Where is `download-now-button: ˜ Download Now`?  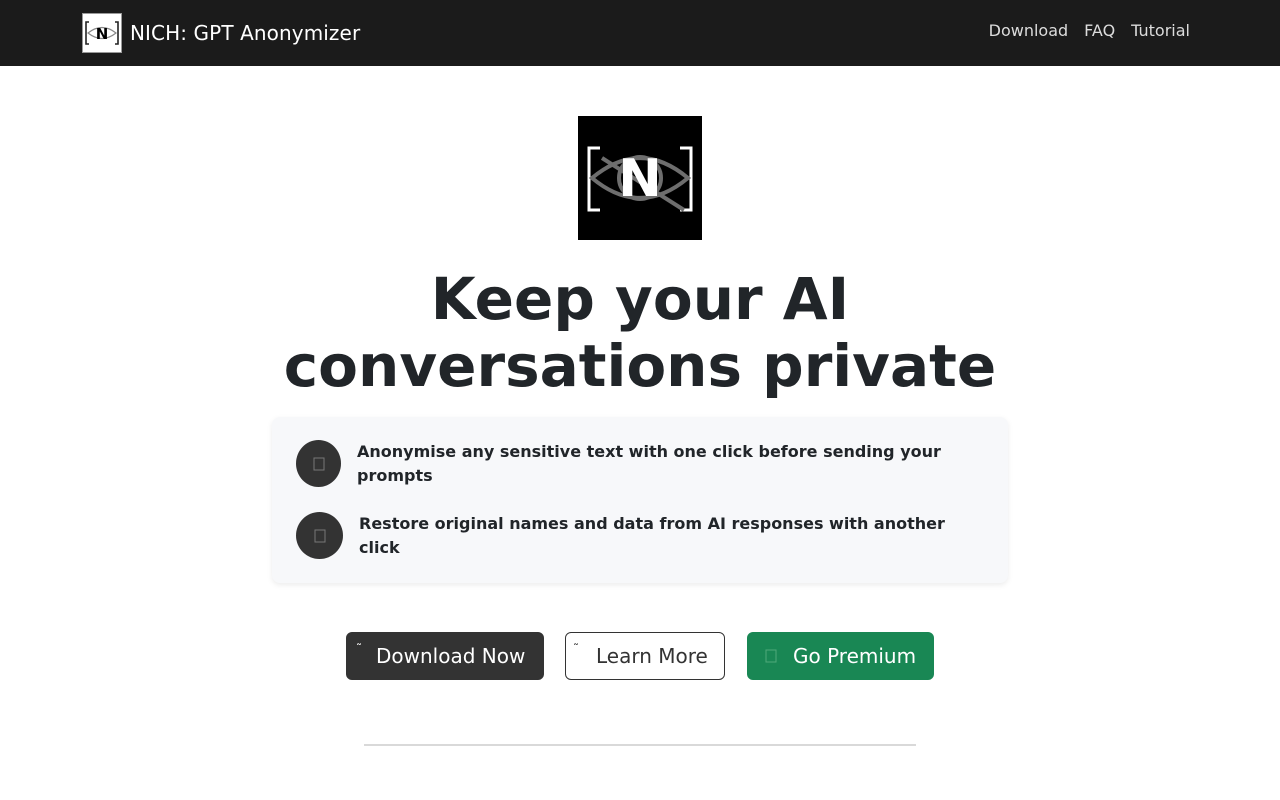 download-now-button: ˜ Download Now is located at coordinates (445, 656).